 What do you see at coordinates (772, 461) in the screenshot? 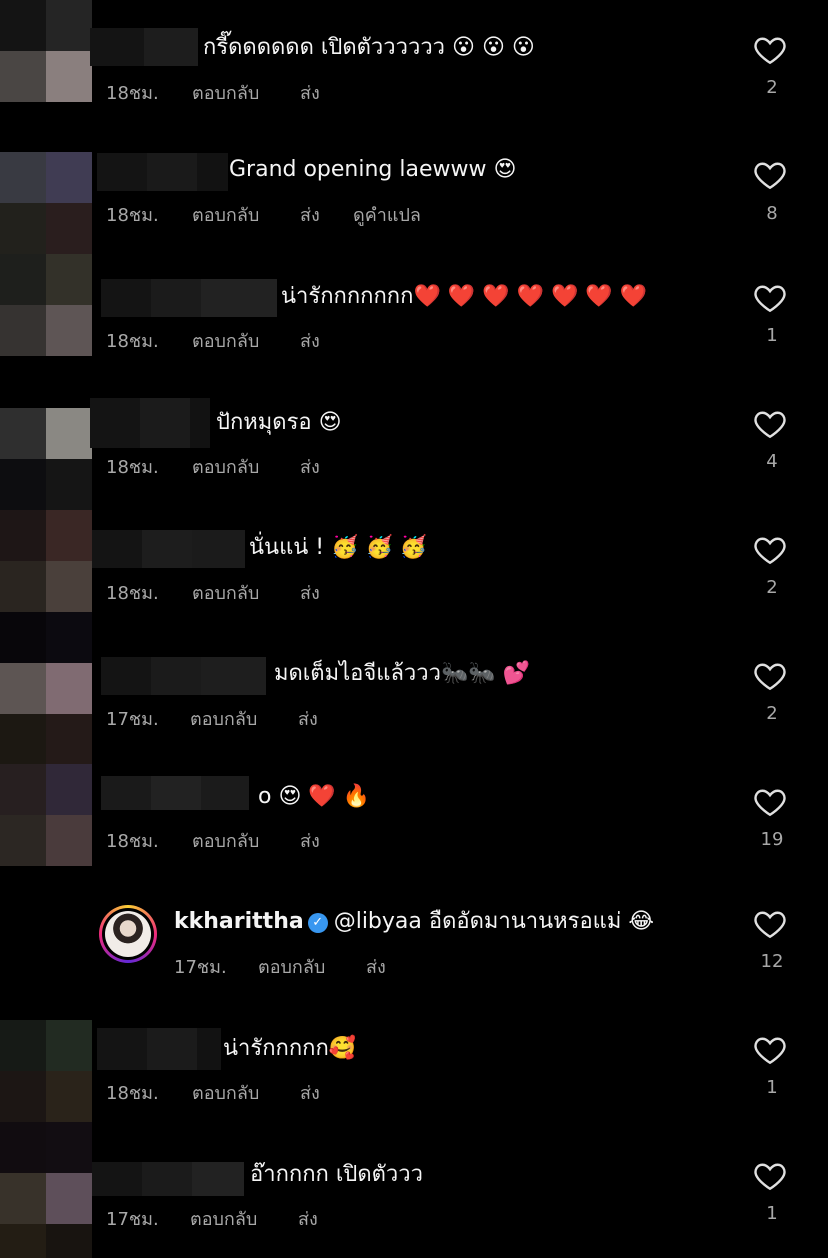
I see `like-count: 4` at bounding box center [772, 461].